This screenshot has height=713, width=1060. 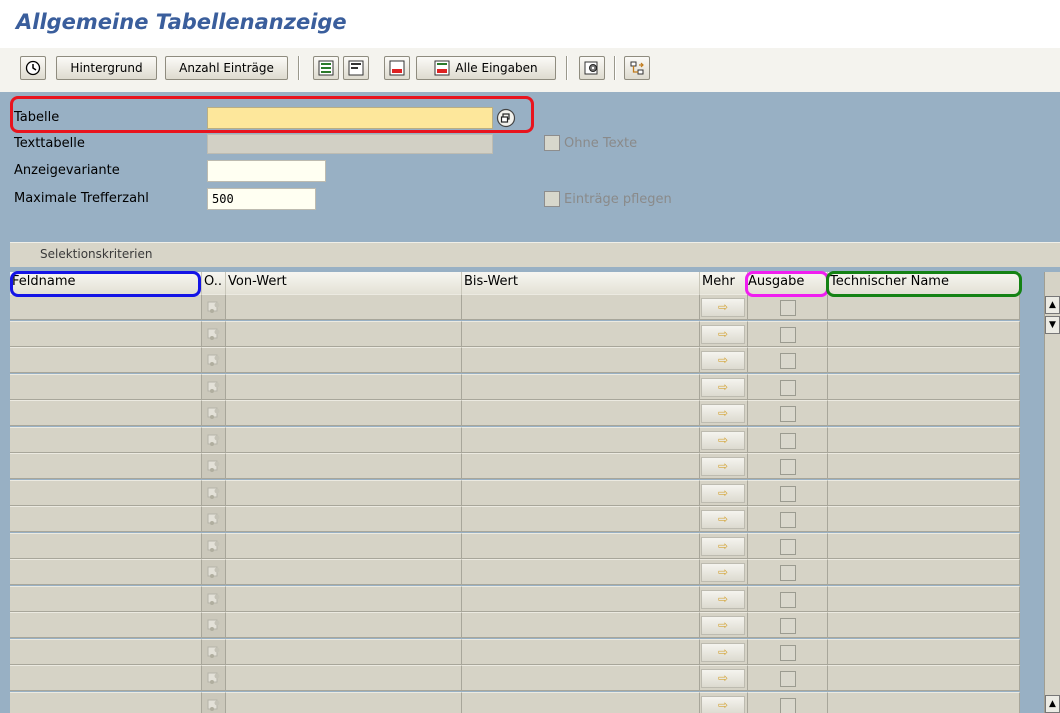 I want to click on background-button: Hintergrund, so click(x=106, y=68).